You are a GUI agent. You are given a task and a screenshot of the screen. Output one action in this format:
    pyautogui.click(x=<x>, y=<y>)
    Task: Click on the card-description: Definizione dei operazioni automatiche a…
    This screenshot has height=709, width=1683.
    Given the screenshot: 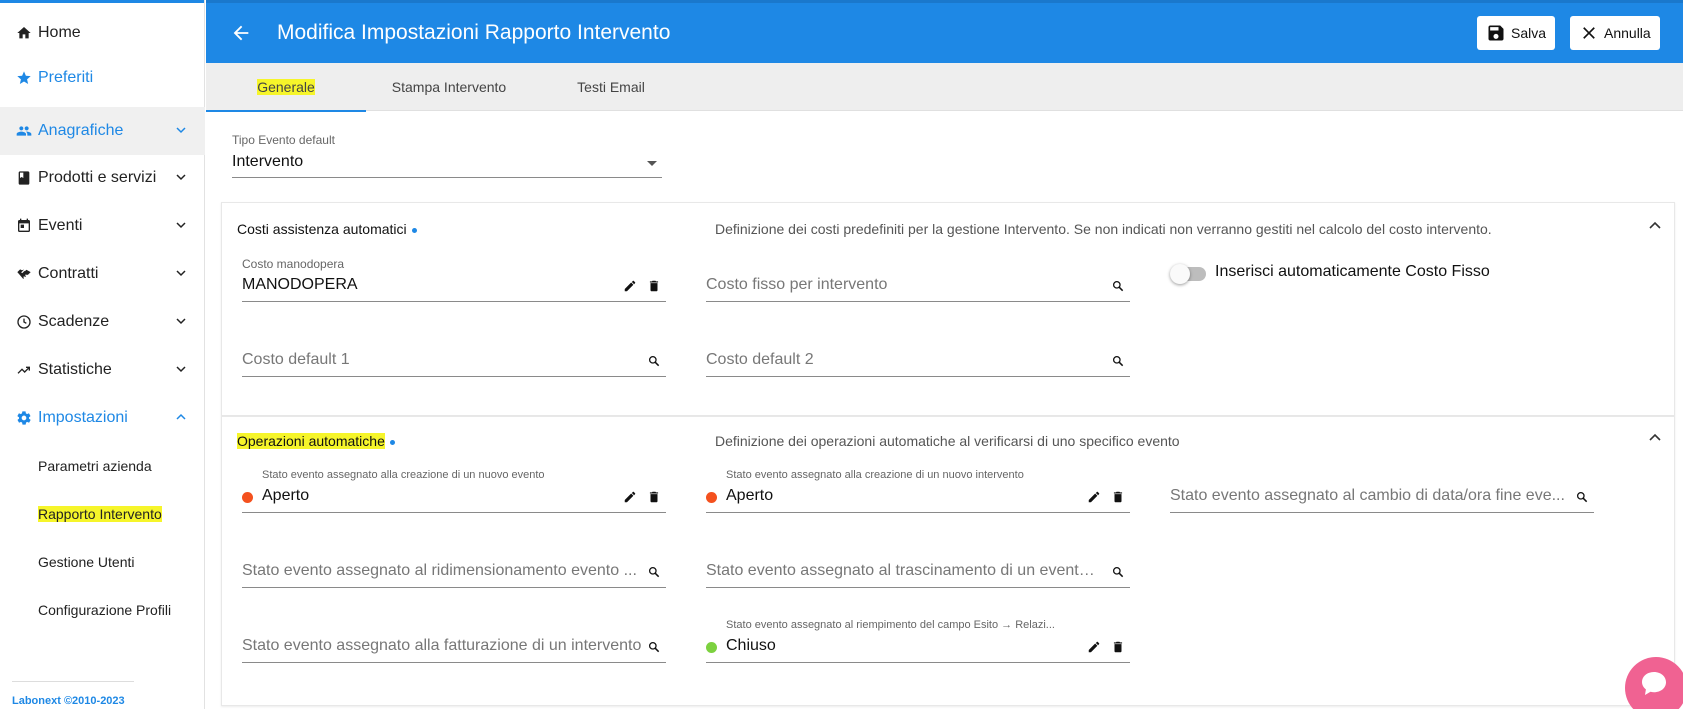 What is the action you would take?
    pyautogui.click(x=947, y=441)
    